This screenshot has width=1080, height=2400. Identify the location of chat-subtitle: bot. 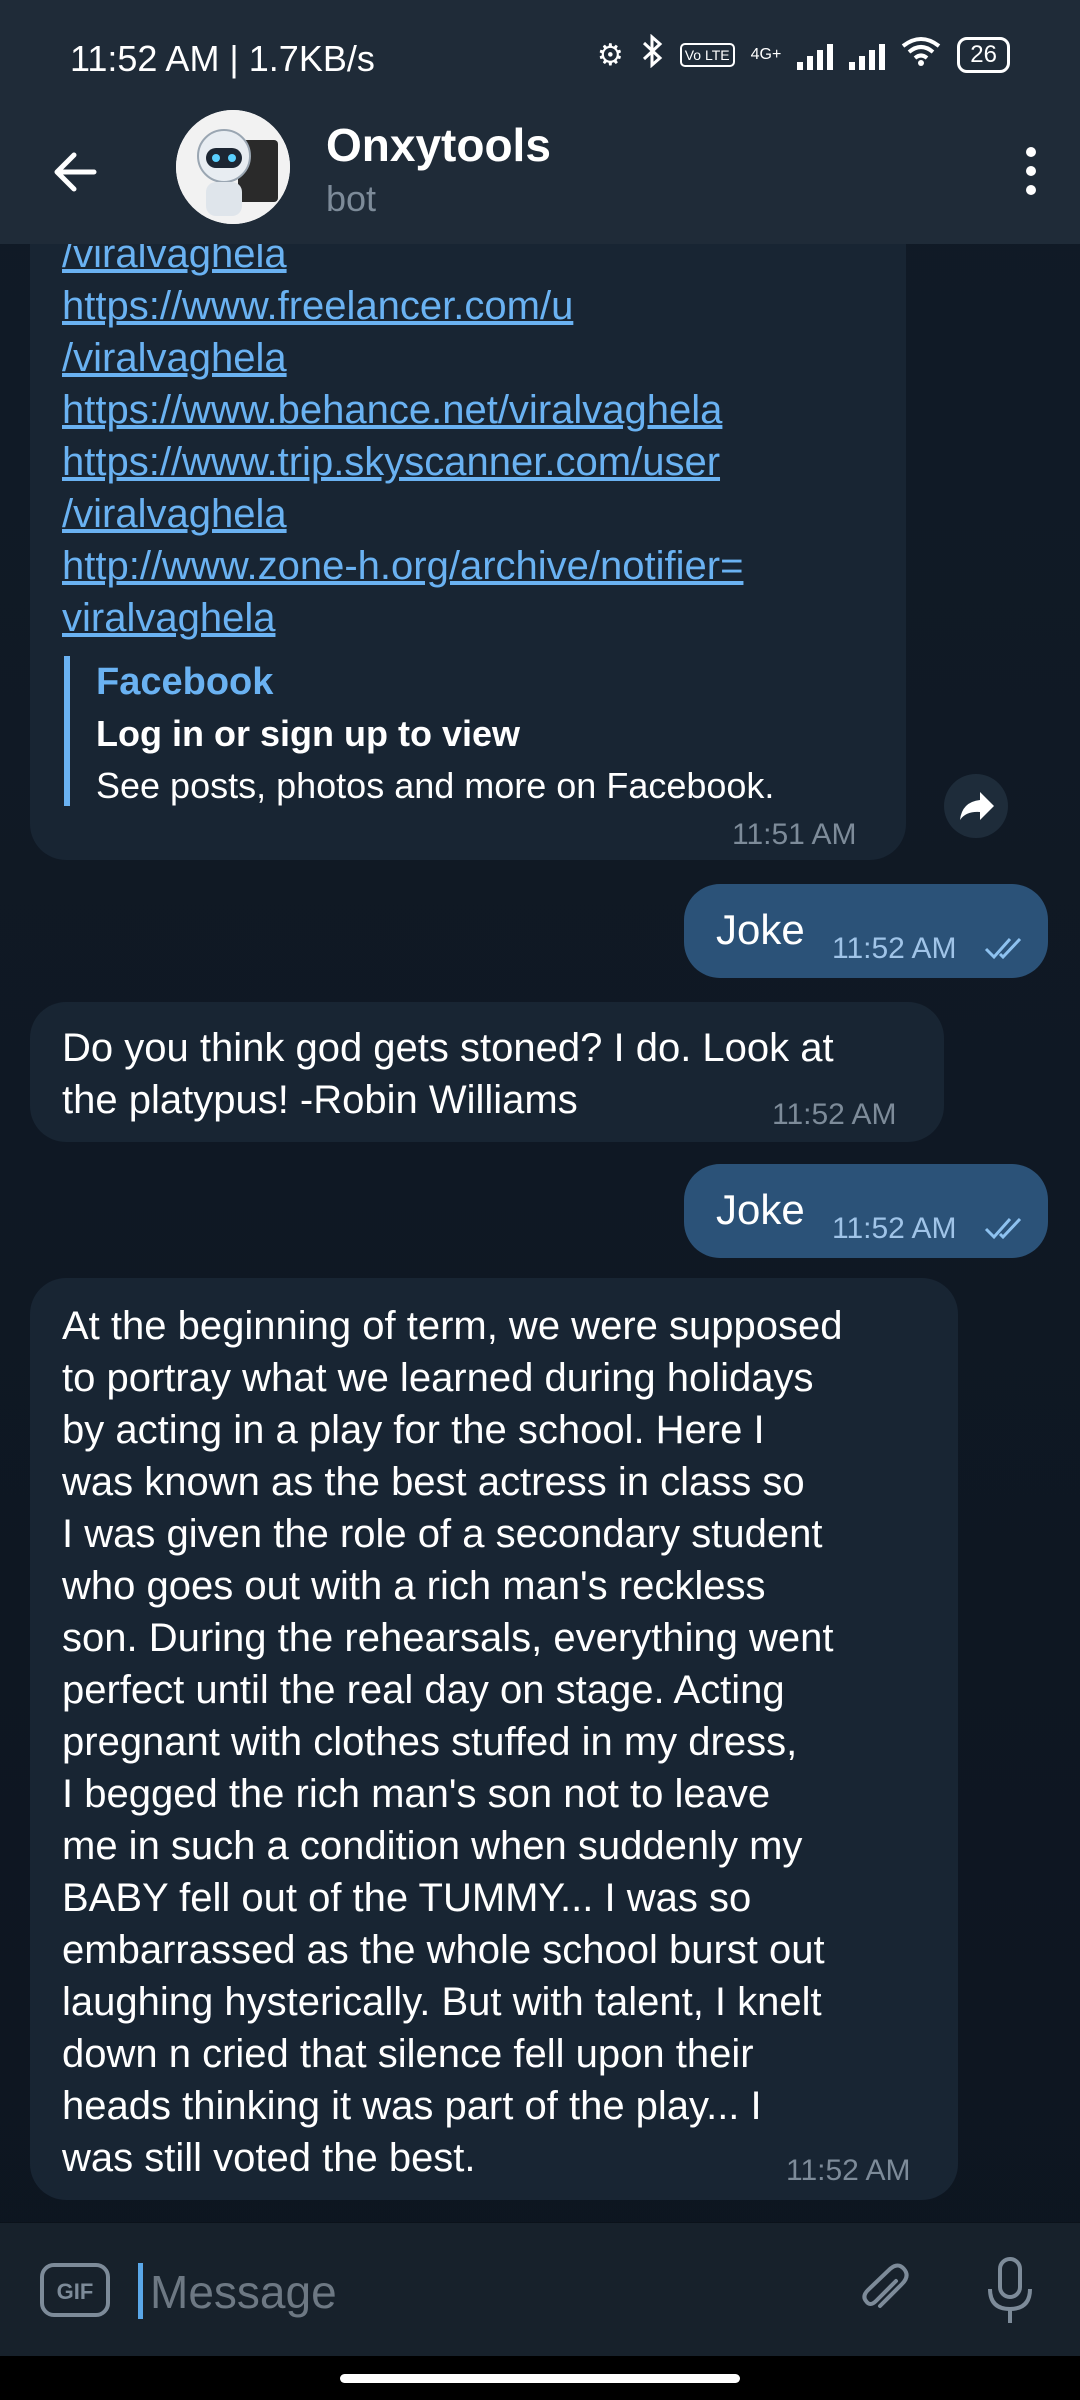
(351, 198).